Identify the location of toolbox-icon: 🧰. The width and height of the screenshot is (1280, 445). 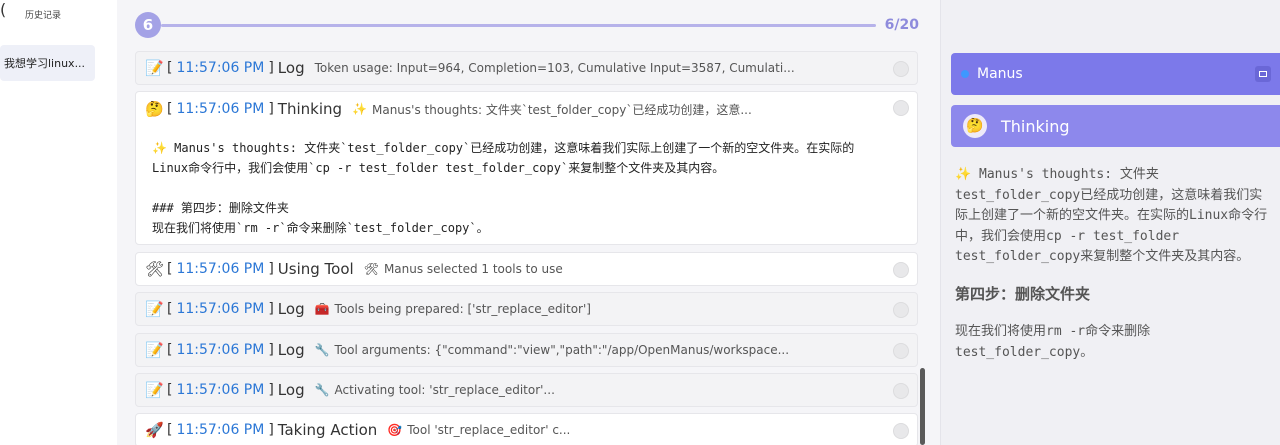
(322, 309).